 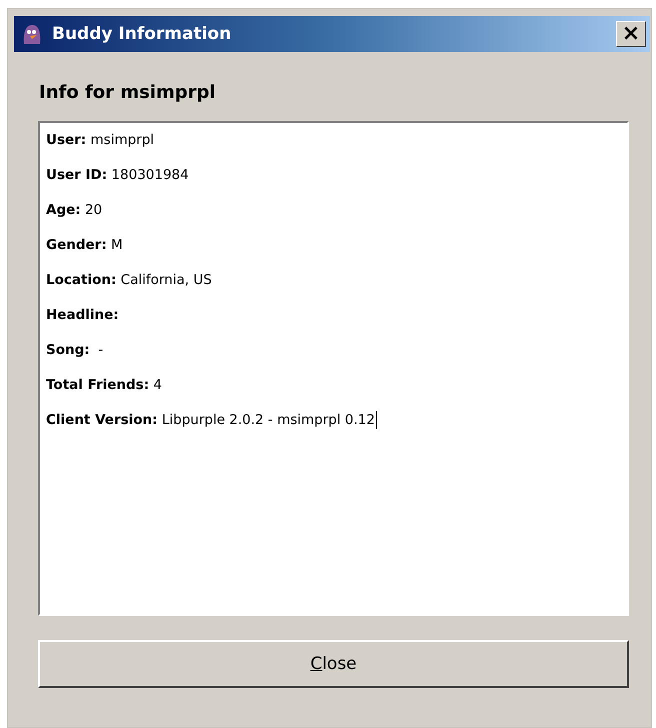 What do you see at coordinates (128, 92) in the screenshot?
I see `info-heading: Info for msimprpl` at bounding box center [128, 92].